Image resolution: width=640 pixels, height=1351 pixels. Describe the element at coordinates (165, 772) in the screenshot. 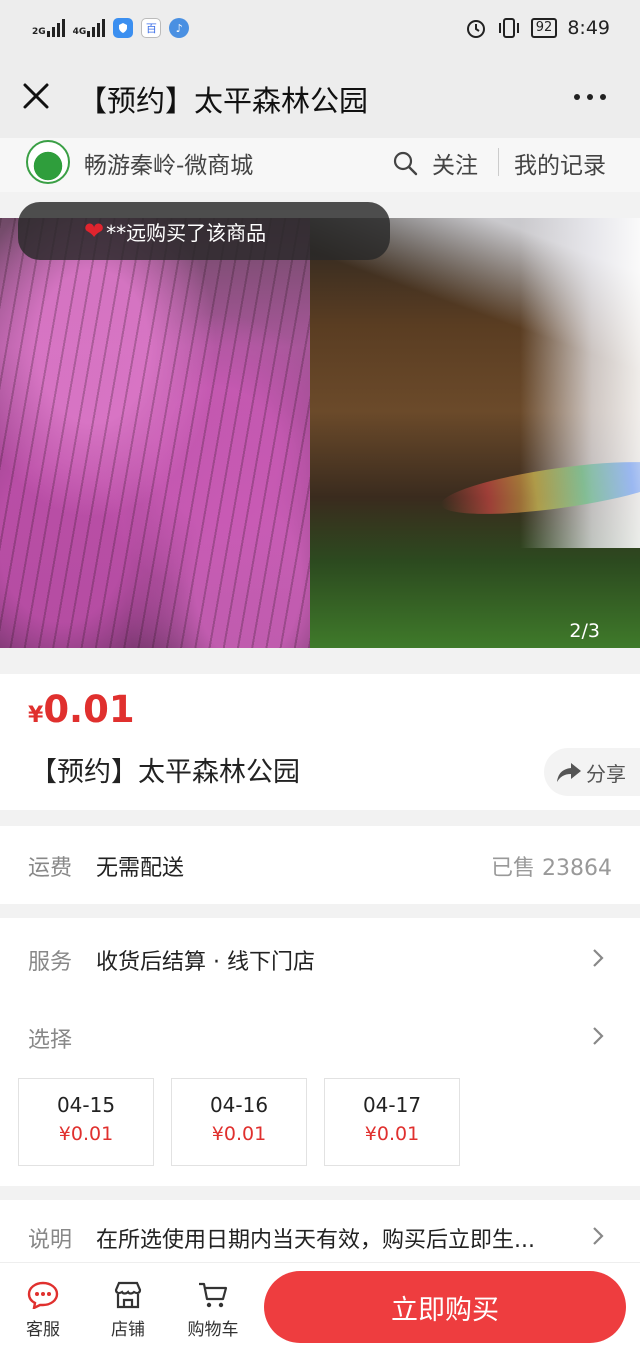

I see `product-name: 【预约】太平森林公园` at that location.